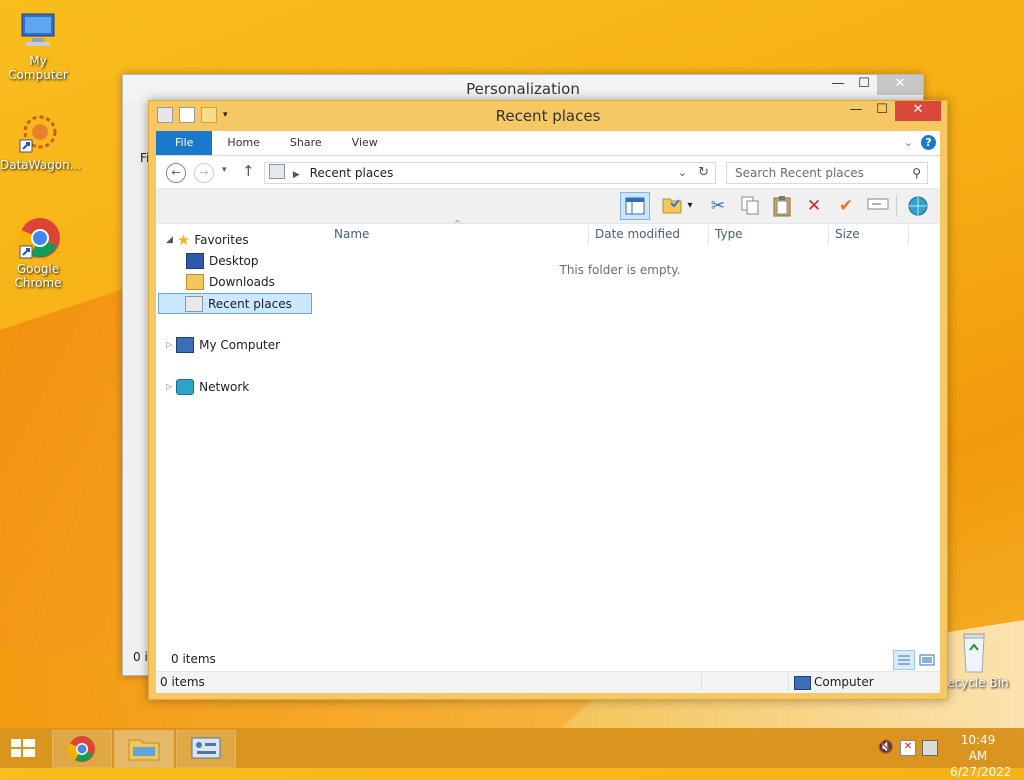 The height and width of the screenshot is (780, 1024). Describe the element at coordinates (908, 748) in the screenshot. I see `action-center-icon: ✕` at that location.